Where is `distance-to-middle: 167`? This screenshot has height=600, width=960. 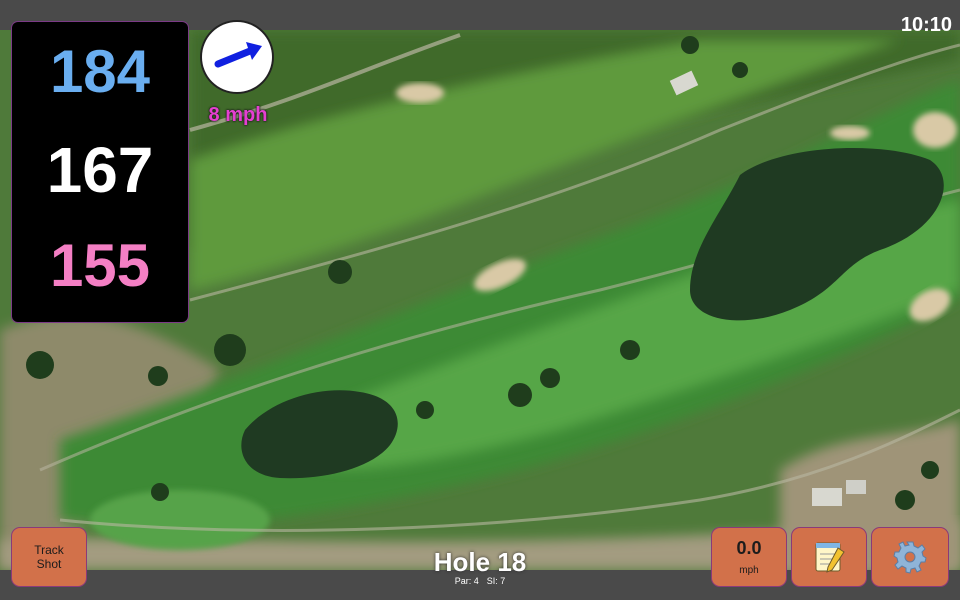 distance-to-middle: 167 is located at coordinates (100, 170).